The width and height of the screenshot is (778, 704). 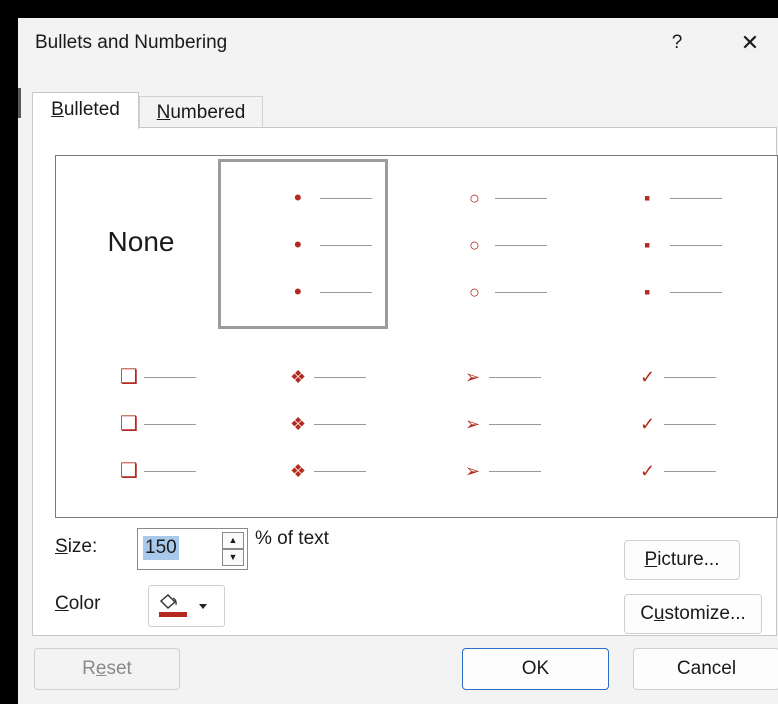 What do you see at coordinates (107, 669) in the screenshot?
I see `reset-button: Reset` at bounding box center [107, 669].